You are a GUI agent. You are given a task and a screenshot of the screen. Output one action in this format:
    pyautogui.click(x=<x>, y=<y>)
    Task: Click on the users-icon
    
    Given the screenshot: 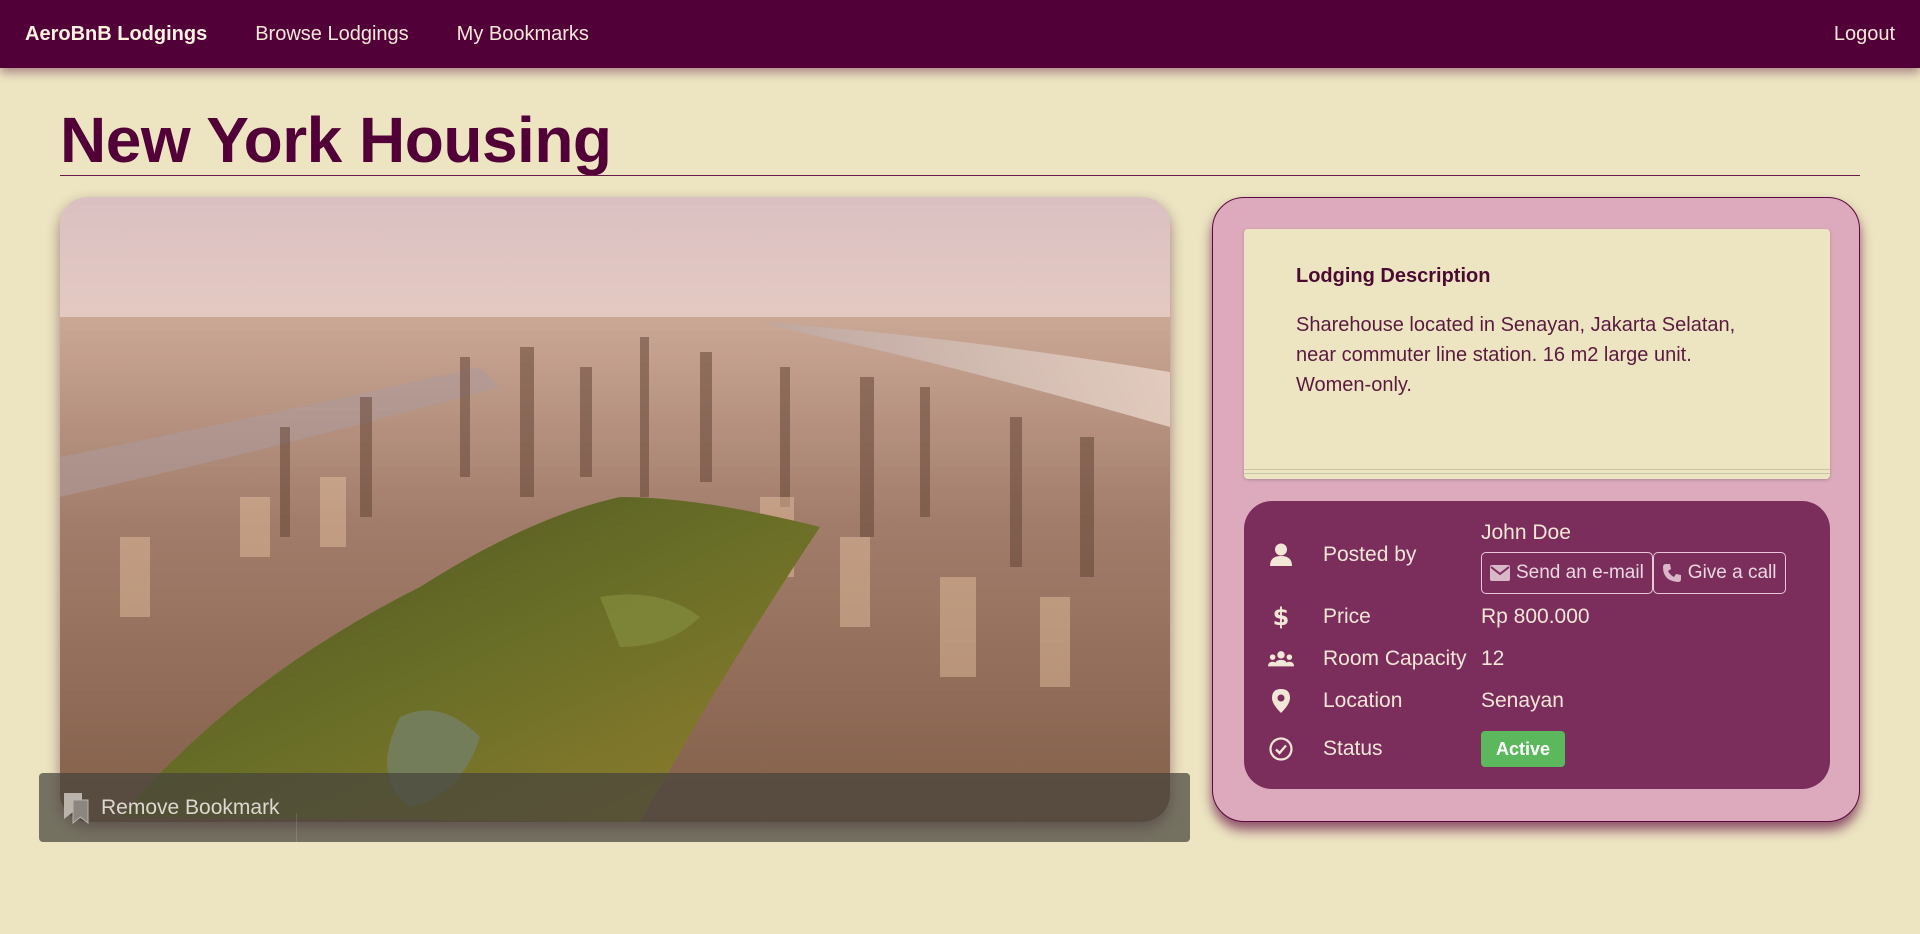 What is the action you would take?
    pyautogui.click(x=1281, y=659)
    